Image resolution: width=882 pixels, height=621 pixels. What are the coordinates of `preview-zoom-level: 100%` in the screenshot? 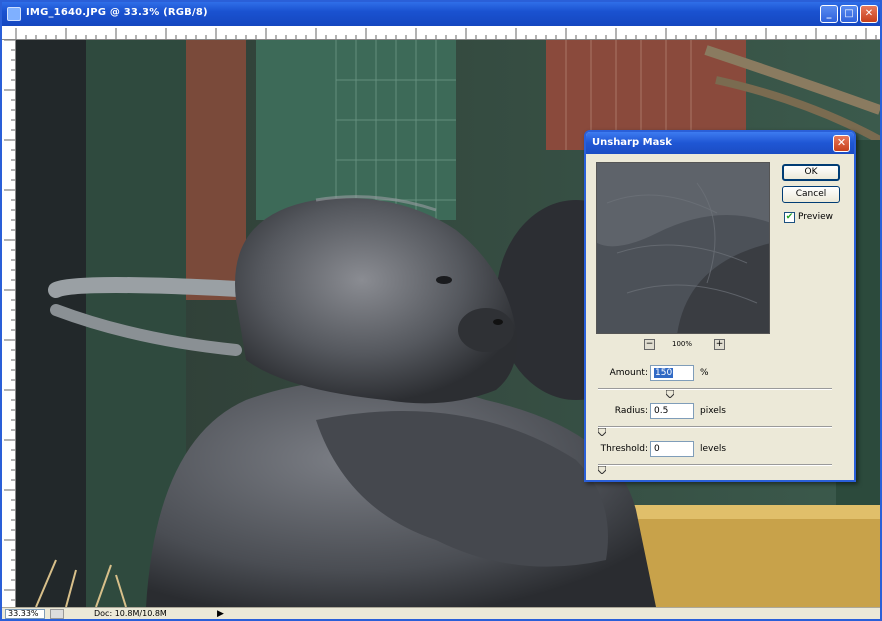 It's located at (682, 344).